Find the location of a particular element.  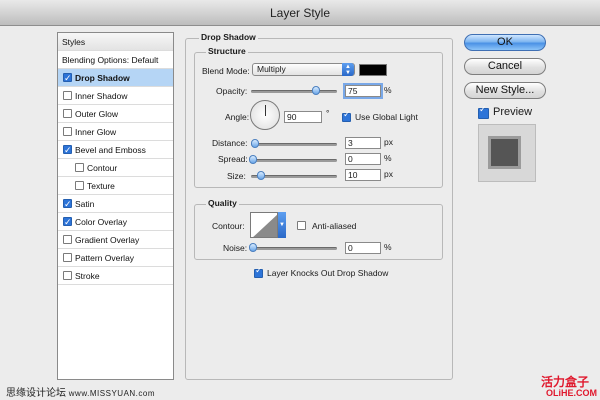

shadow-color-swatch is located at coordinates (373, 70).